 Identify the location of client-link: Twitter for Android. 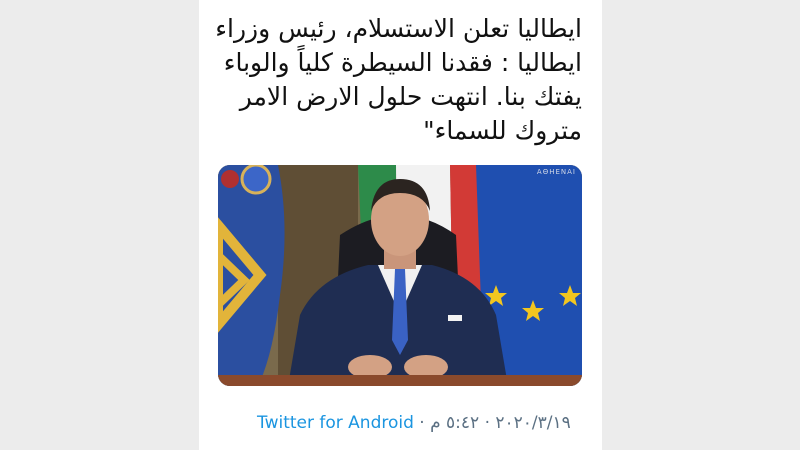
(335, 423).